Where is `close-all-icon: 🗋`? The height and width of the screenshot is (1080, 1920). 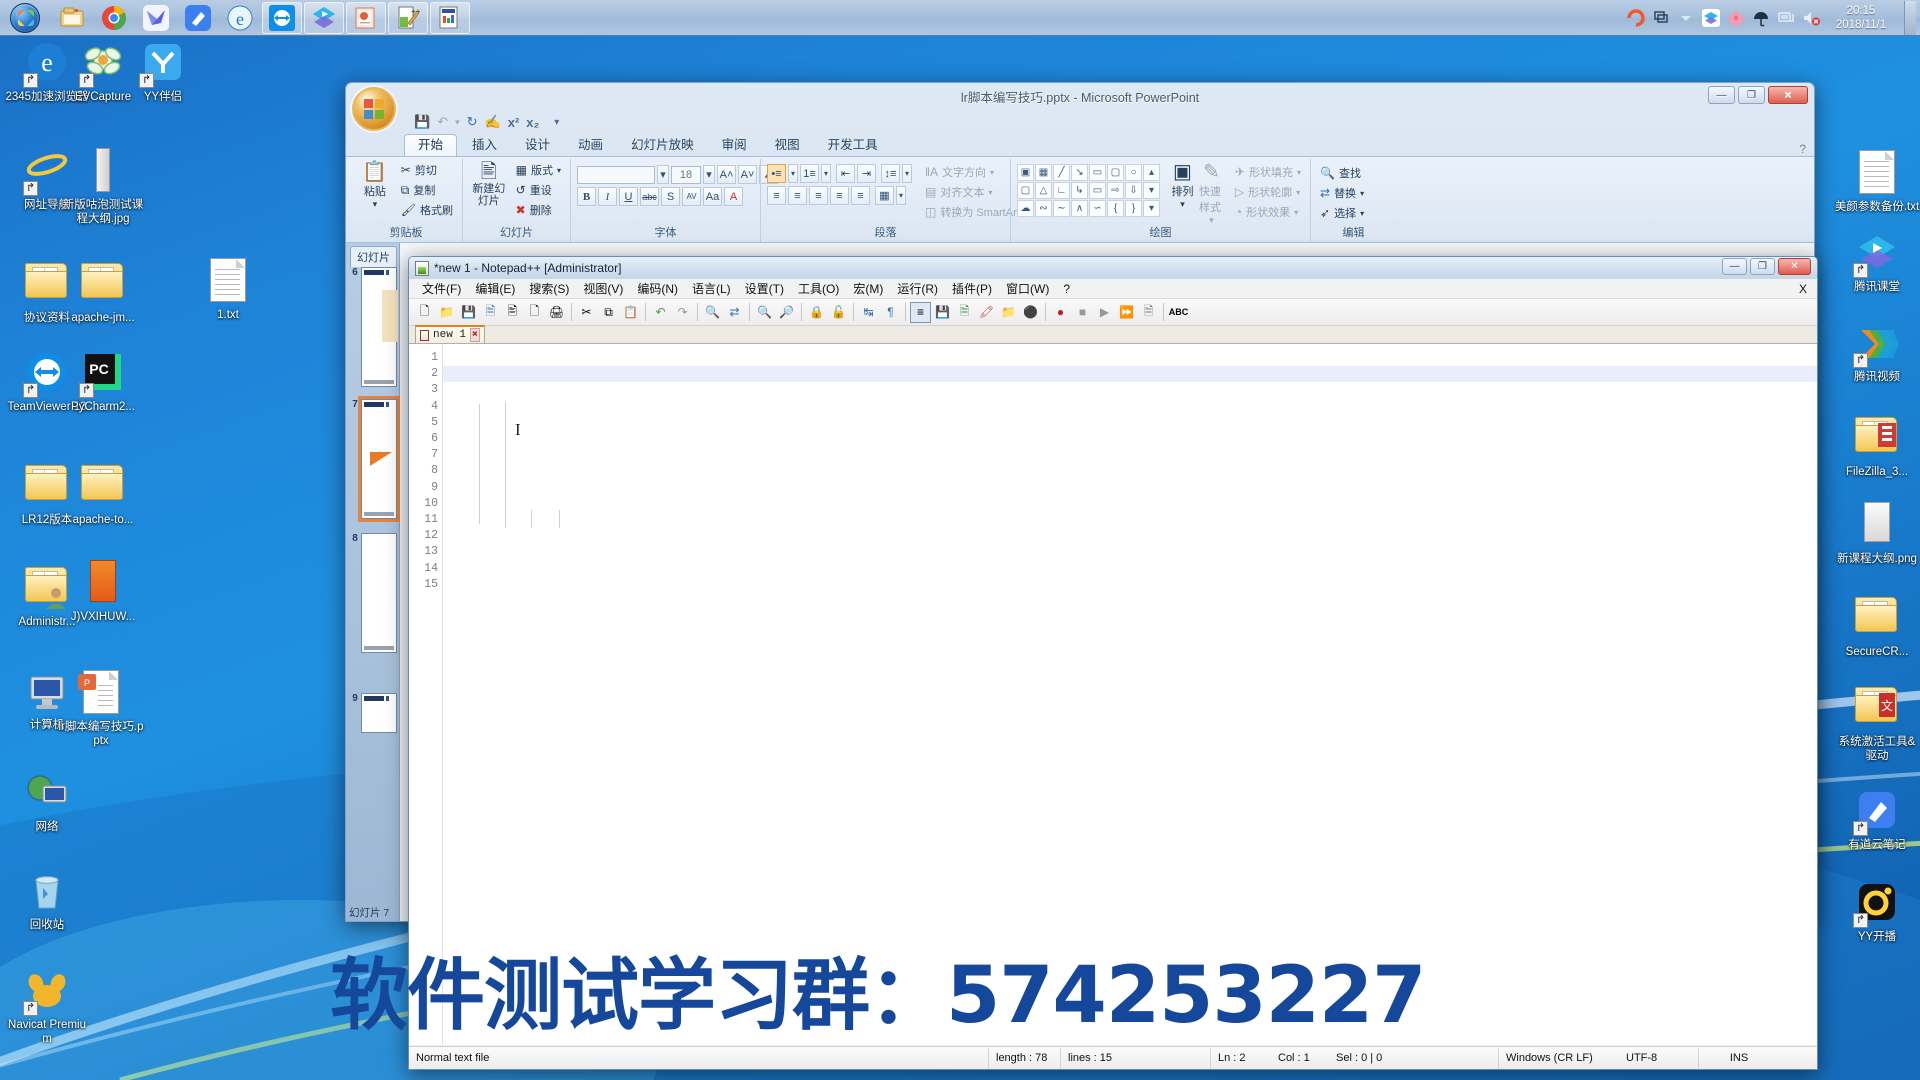 close-all-icon: 🗋 is located at coordinates (534, 312).